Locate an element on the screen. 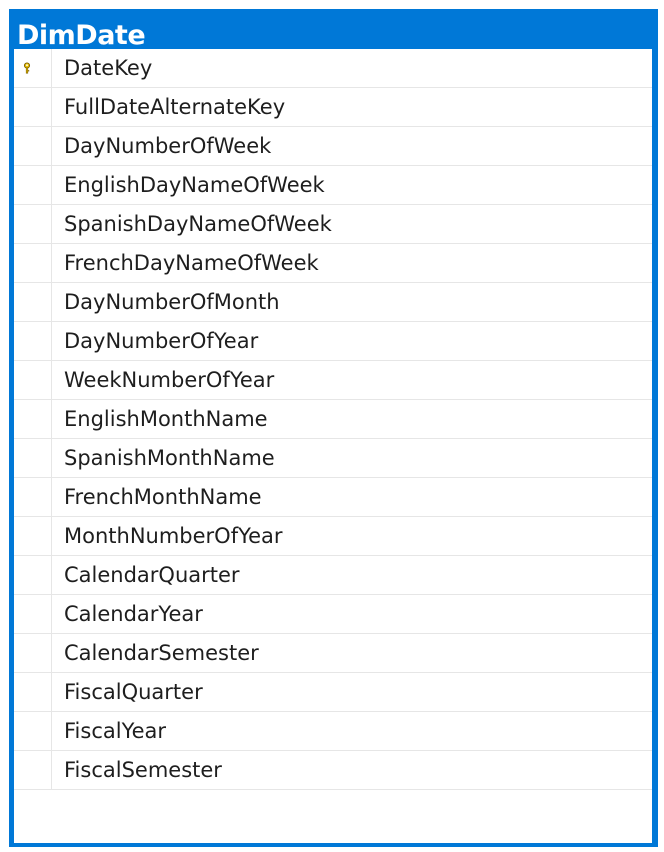 The height and width of the screenshot is (852, 664). column-row: FiscalYear is located at coordinates (333, 731).